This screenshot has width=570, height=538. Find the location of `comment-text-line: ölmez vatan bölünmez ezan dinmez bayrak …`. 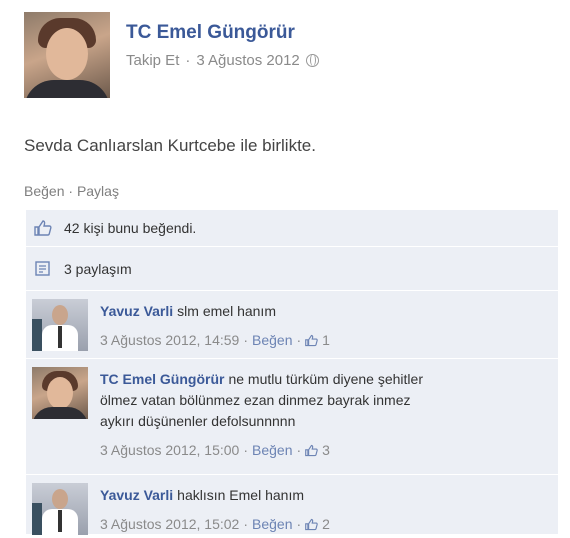

comment-text-line: ölmez vatan bölünmez ezan dinmez bayrak … is located at coordinates (255, 400).